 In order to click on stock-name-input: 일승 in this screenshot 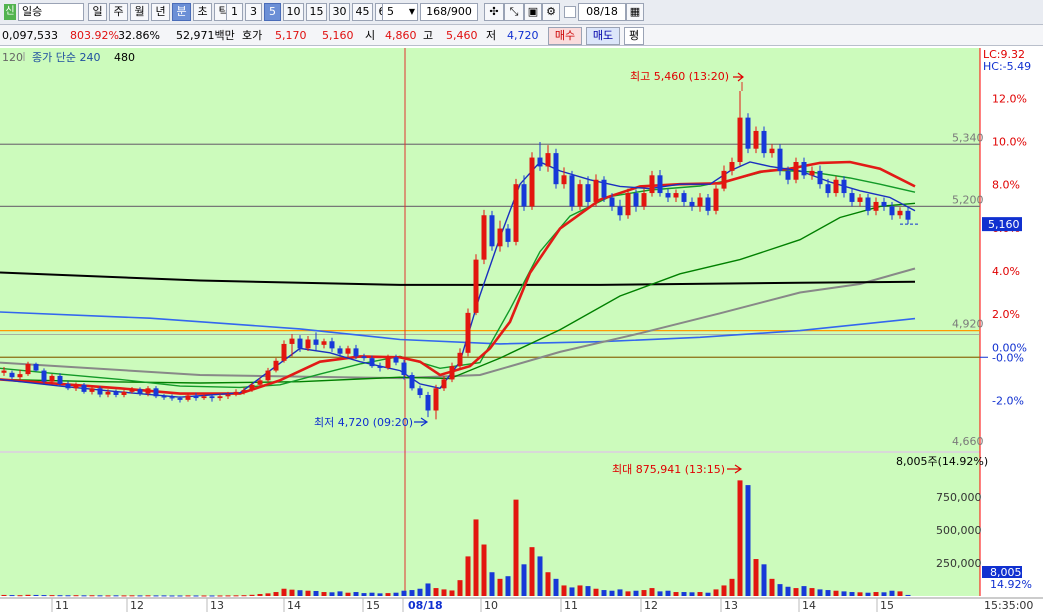, I will do `click(51, 12)`.